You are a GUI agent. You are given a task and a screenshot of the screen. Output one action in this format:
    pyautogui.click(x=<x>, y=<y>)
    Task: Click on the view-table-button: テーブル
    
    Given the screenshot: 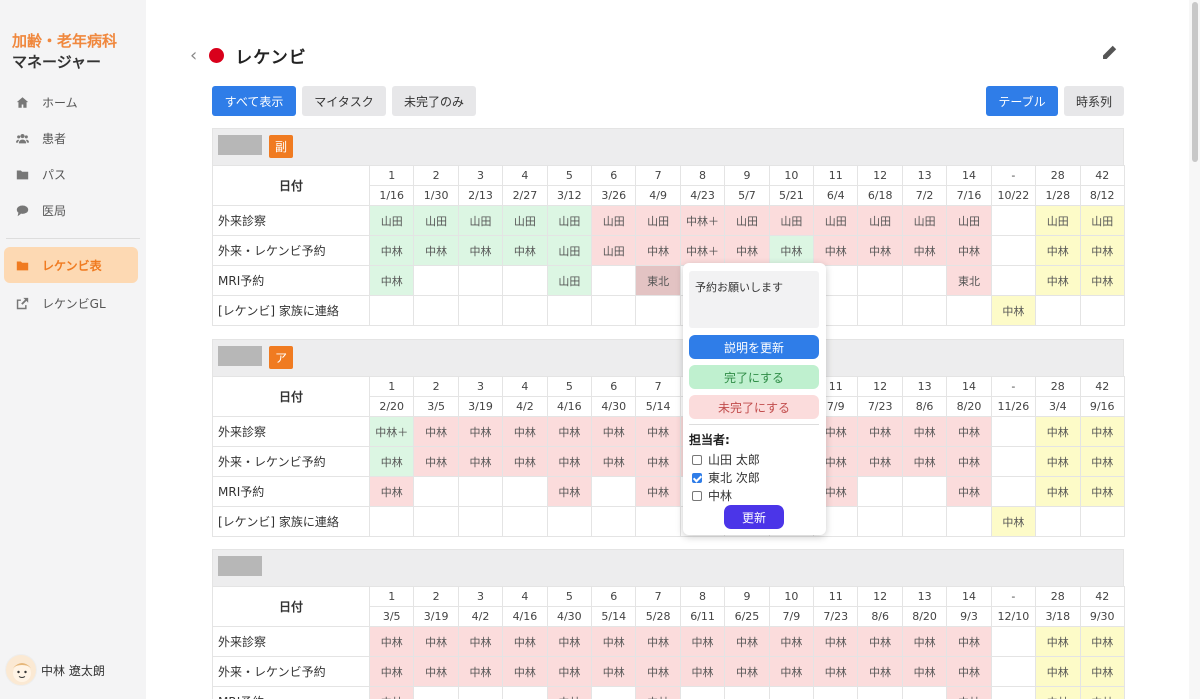 What is the action you would take?
    pyautogui.click(x=1022, y=101)
    